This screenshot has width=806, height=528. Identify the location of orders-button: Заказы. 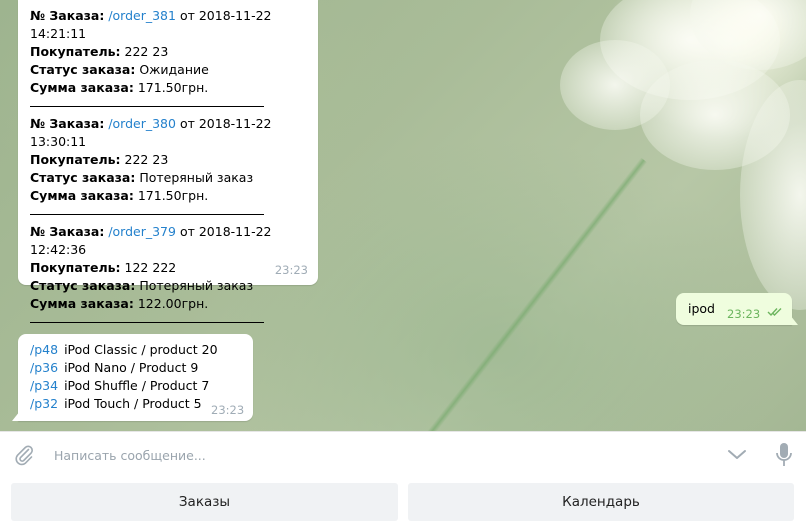
(204, 502).